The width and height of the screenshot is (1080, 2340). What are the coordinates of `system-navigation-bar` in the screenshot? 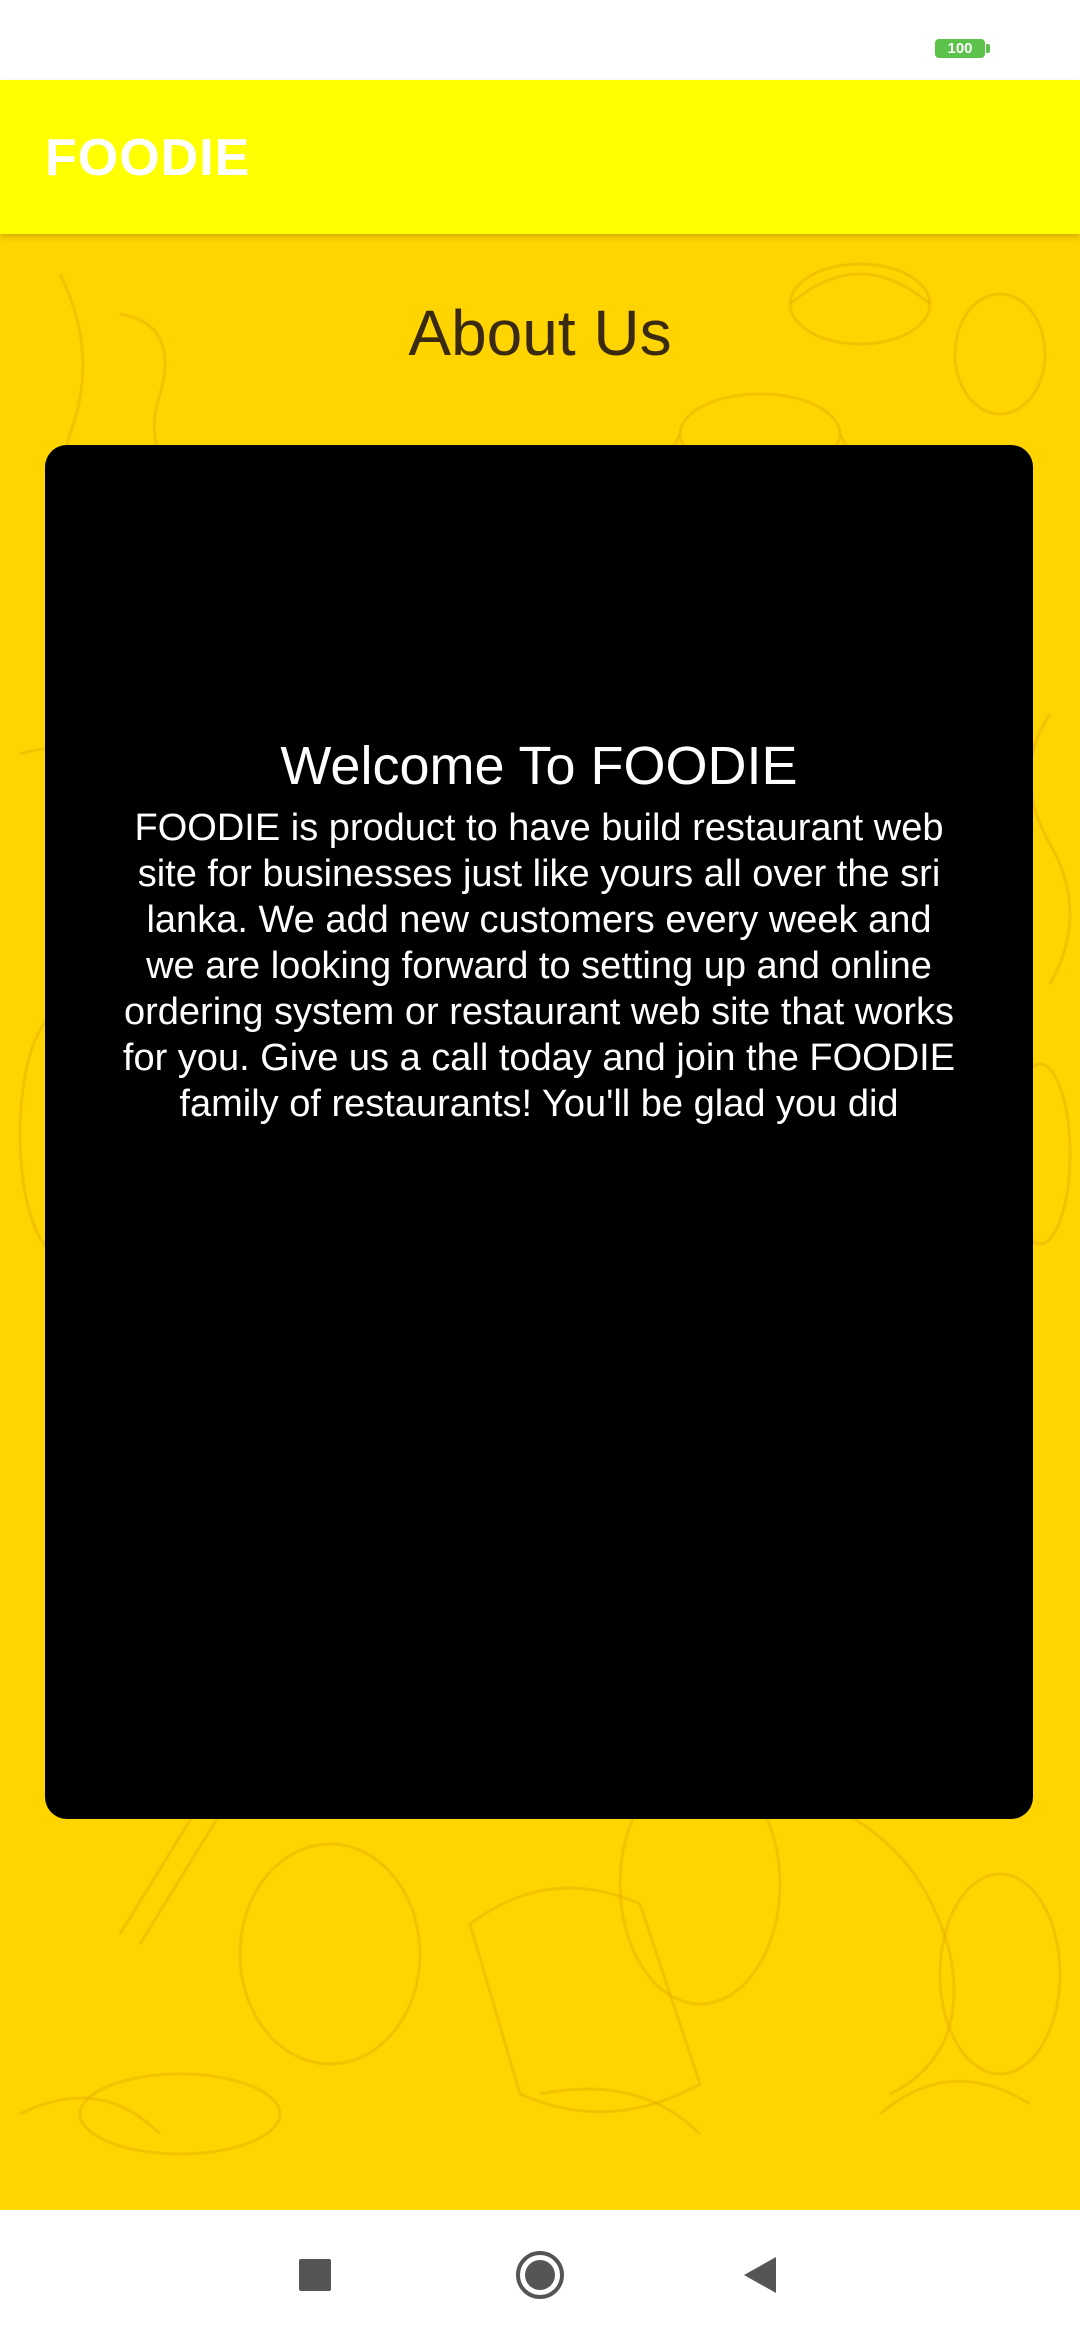 It's located at (540, 2275).